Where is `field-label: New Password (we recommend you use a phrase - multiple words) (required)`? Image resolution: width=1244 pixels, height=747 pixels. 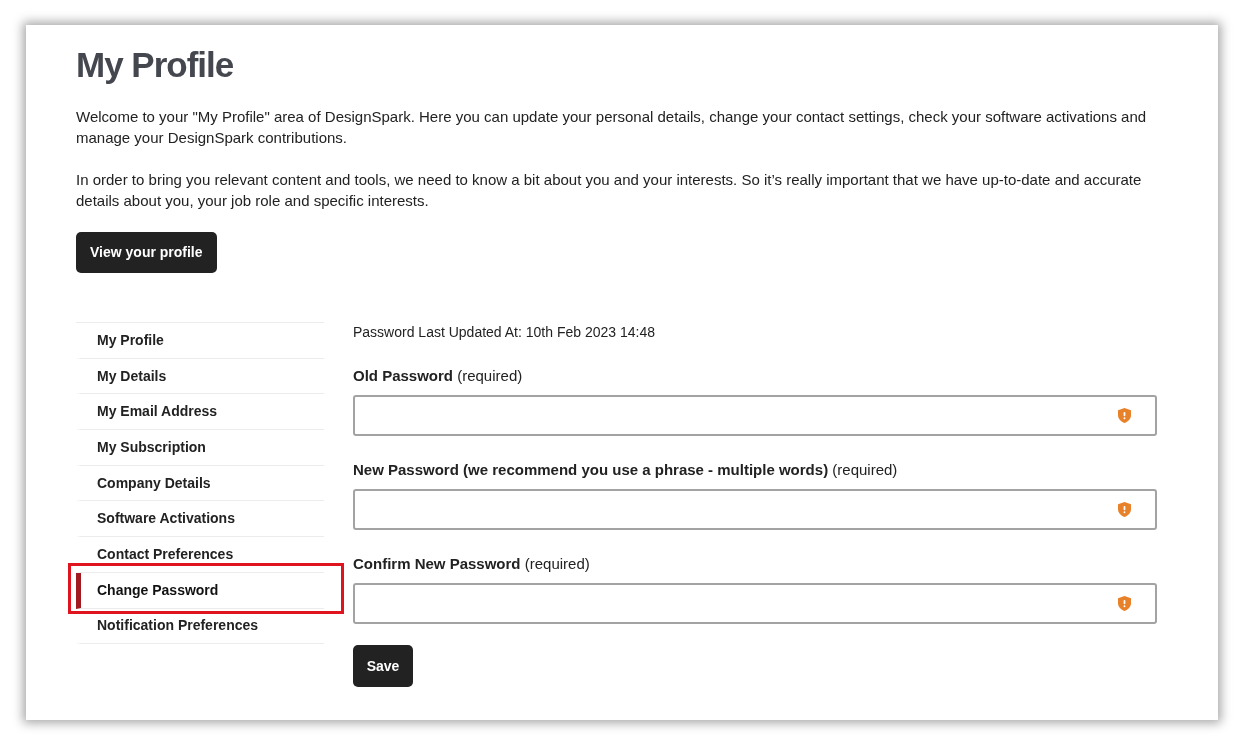 field-label: New Password (we recommend you use a phrase - multiple words) (required) is located at coordinates (625, 470).